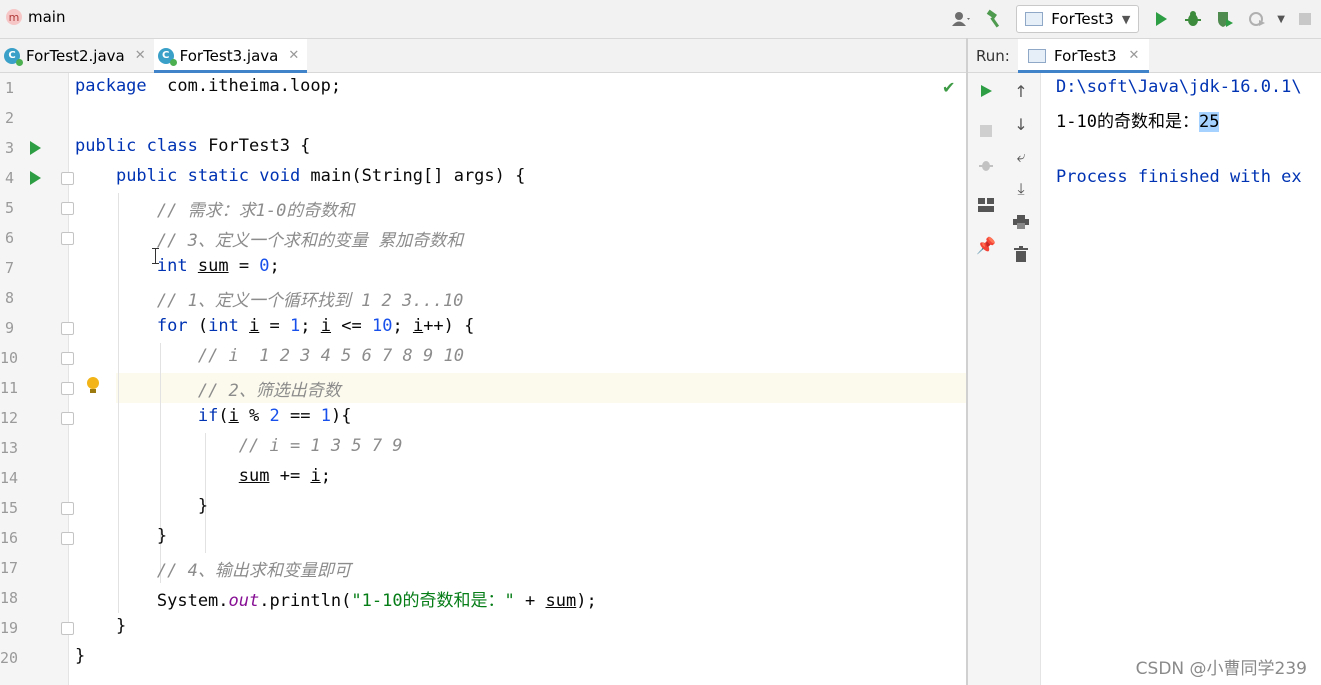 This screenshot has width=1321, height=685. What do you see at coordinates (483, 658) in the screenshot?
I see `code-line: 20}` at bounding box center [483, 658].